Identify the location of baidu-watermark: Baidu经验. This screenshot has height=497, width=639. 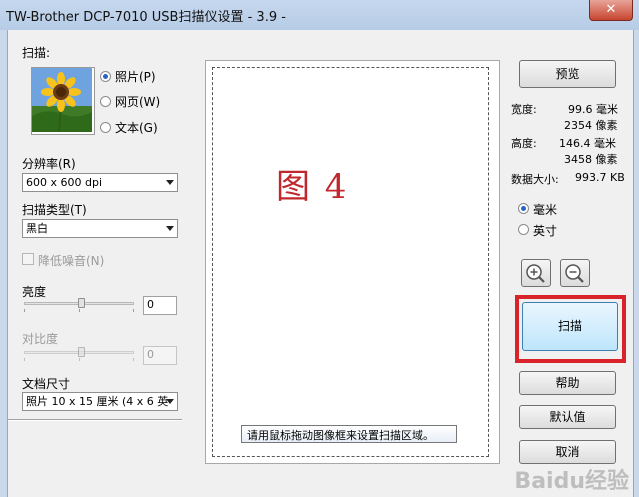
(571, 481).